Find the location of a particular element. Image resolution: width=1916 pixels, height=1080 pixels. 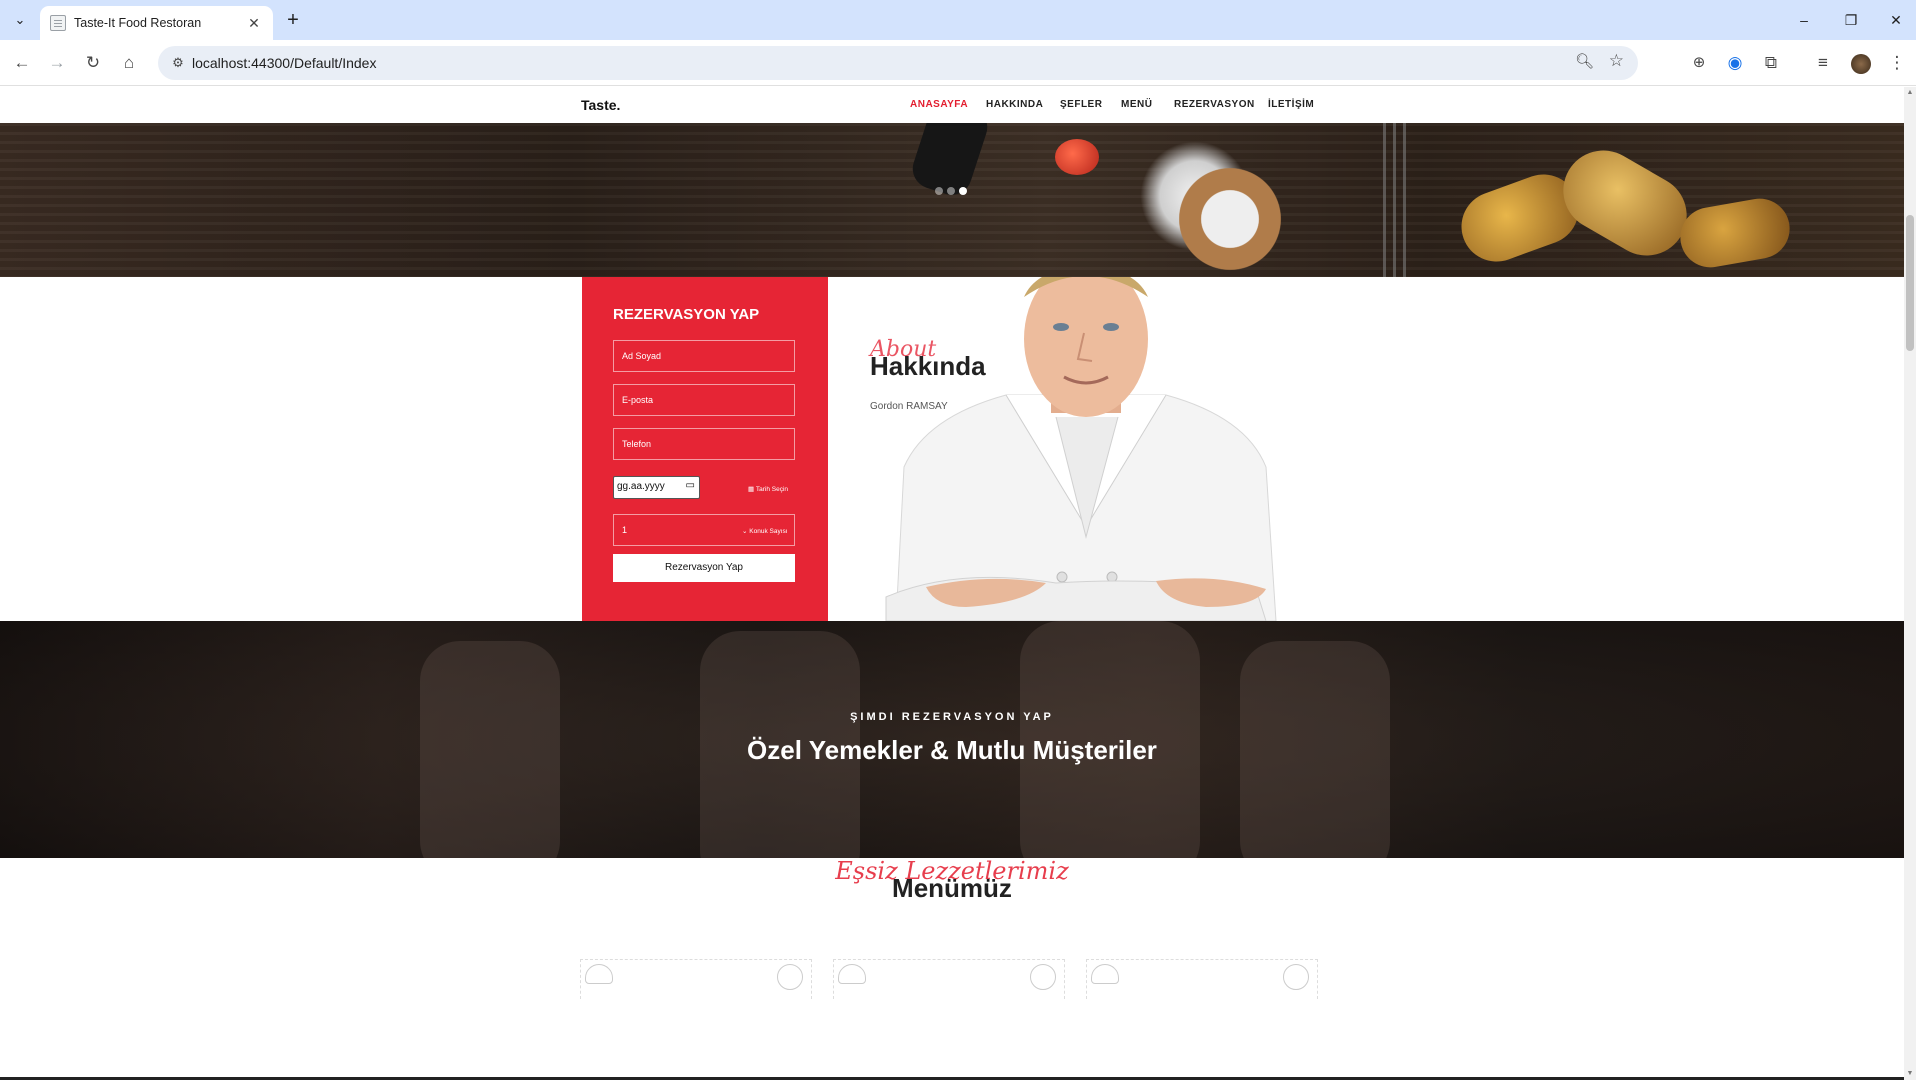

minimize-icon: – is located at coordinates (1804, 20).